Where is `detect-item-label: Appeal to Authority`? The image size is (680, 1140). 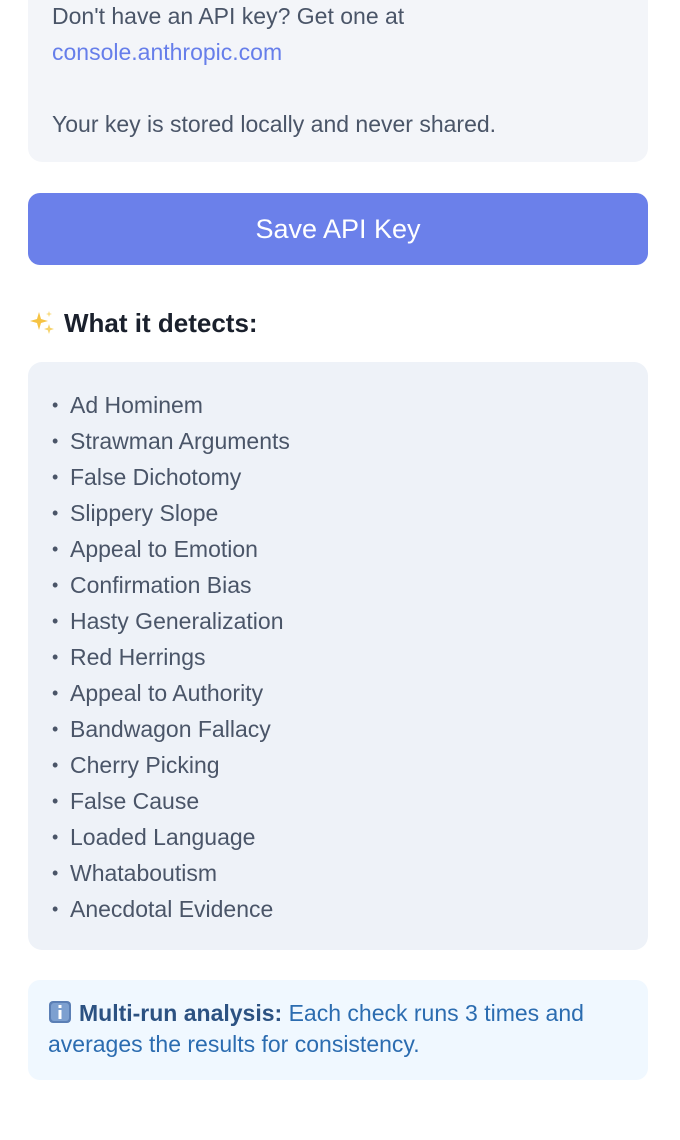
detect-item-label: Appeal to Authority is located at coordinates (167, 693).